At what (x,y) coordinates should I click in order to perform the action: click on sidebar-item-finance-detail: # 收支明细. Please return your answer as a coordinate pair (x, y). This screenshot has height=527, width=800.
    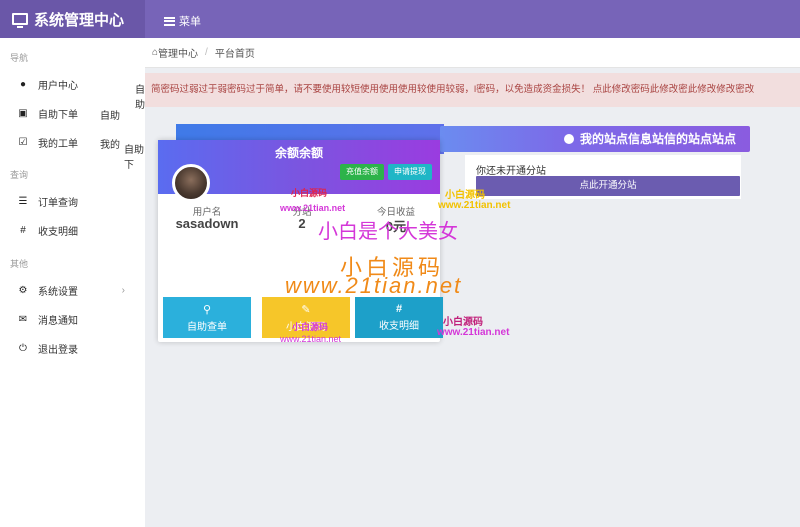
    Looking at the image, I should click on (72, 230).